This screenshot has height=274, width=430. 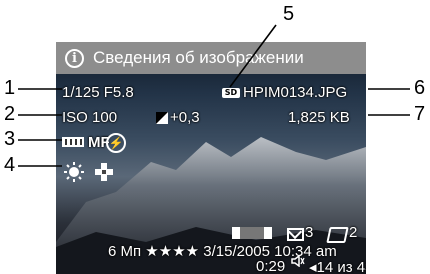 I want to click on callout-1: 1, so click(x=10, y=88).